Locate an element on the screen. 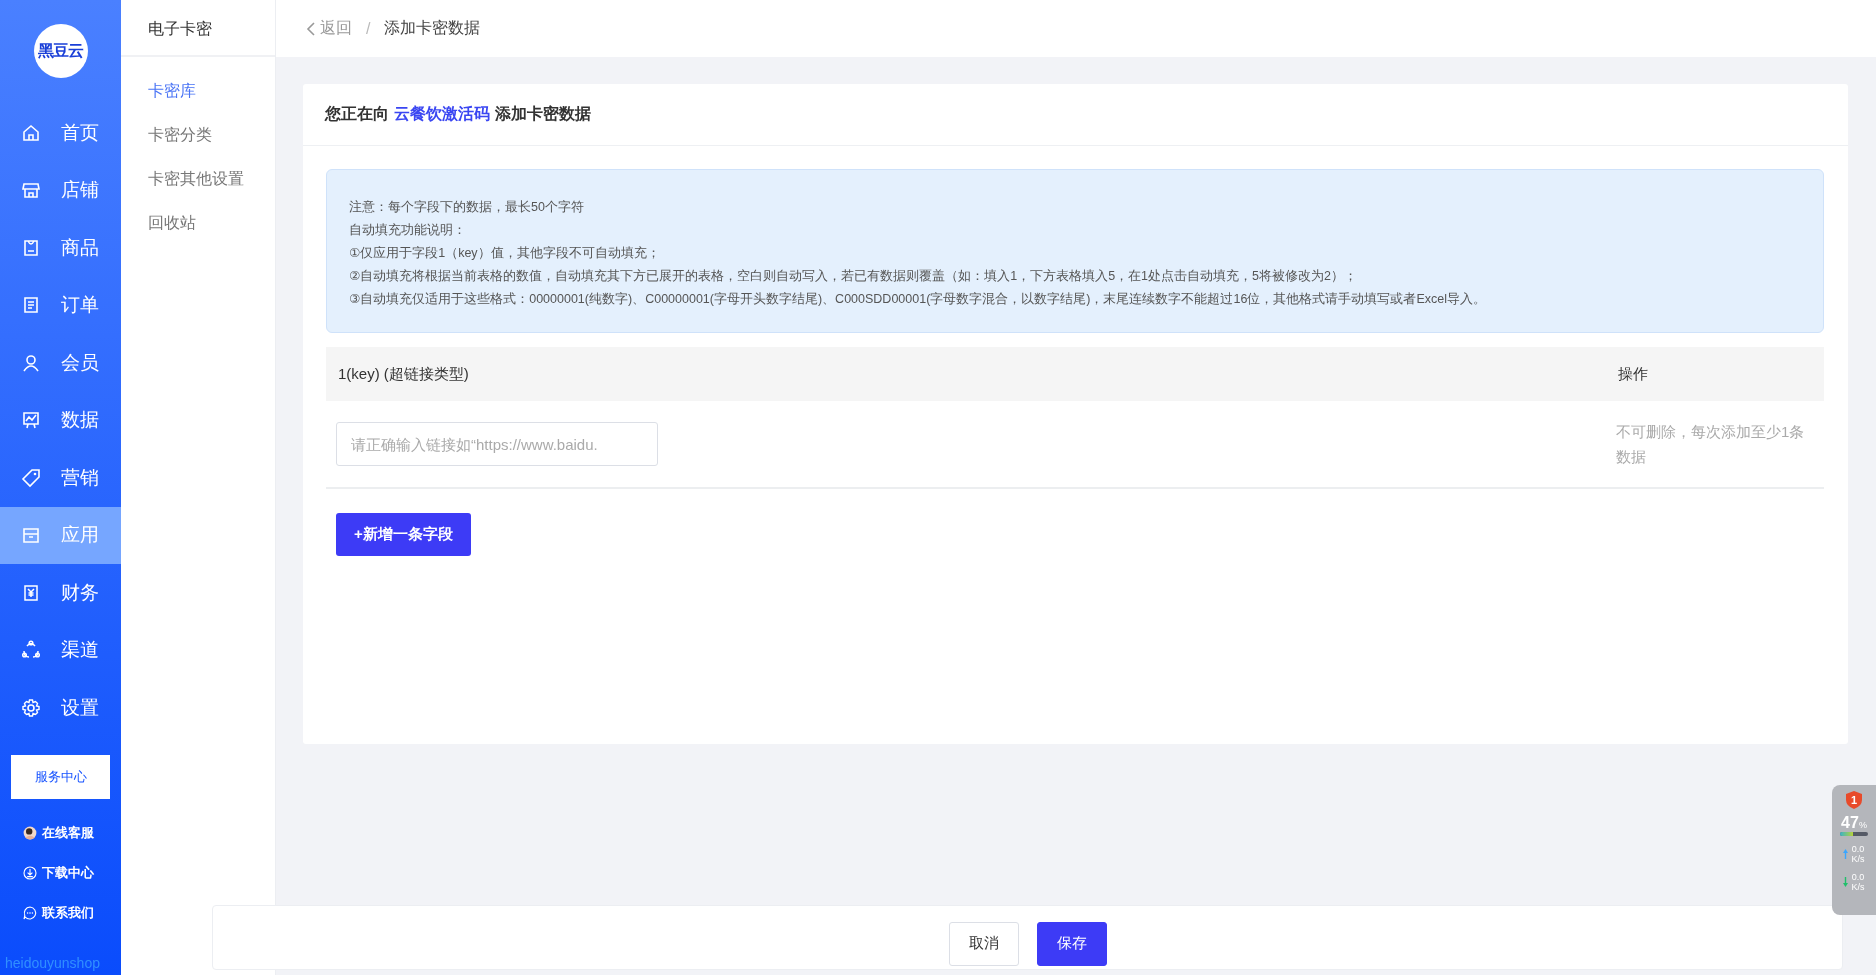 The height and width of the screenshot is (975, 1876). nav-item: 渠道 is located at coordinates (60, 650).